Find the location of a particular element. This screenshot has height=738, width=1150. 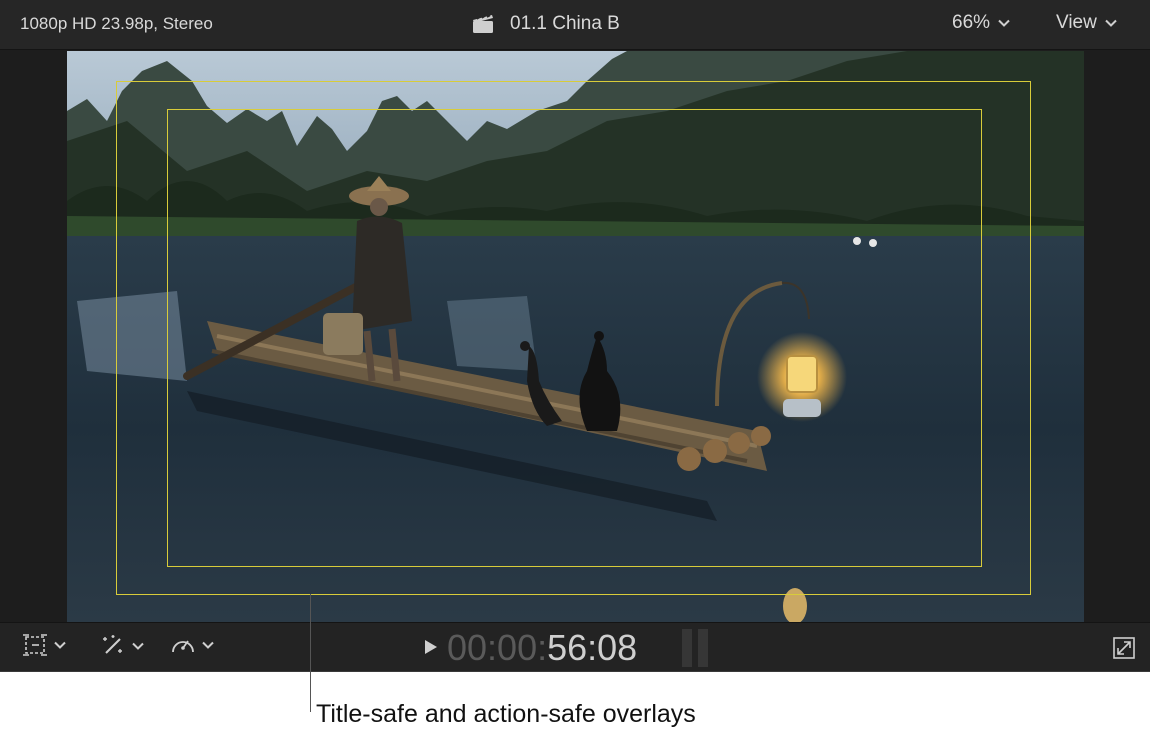

view-menu: View is located at coordinates (1086, 23).